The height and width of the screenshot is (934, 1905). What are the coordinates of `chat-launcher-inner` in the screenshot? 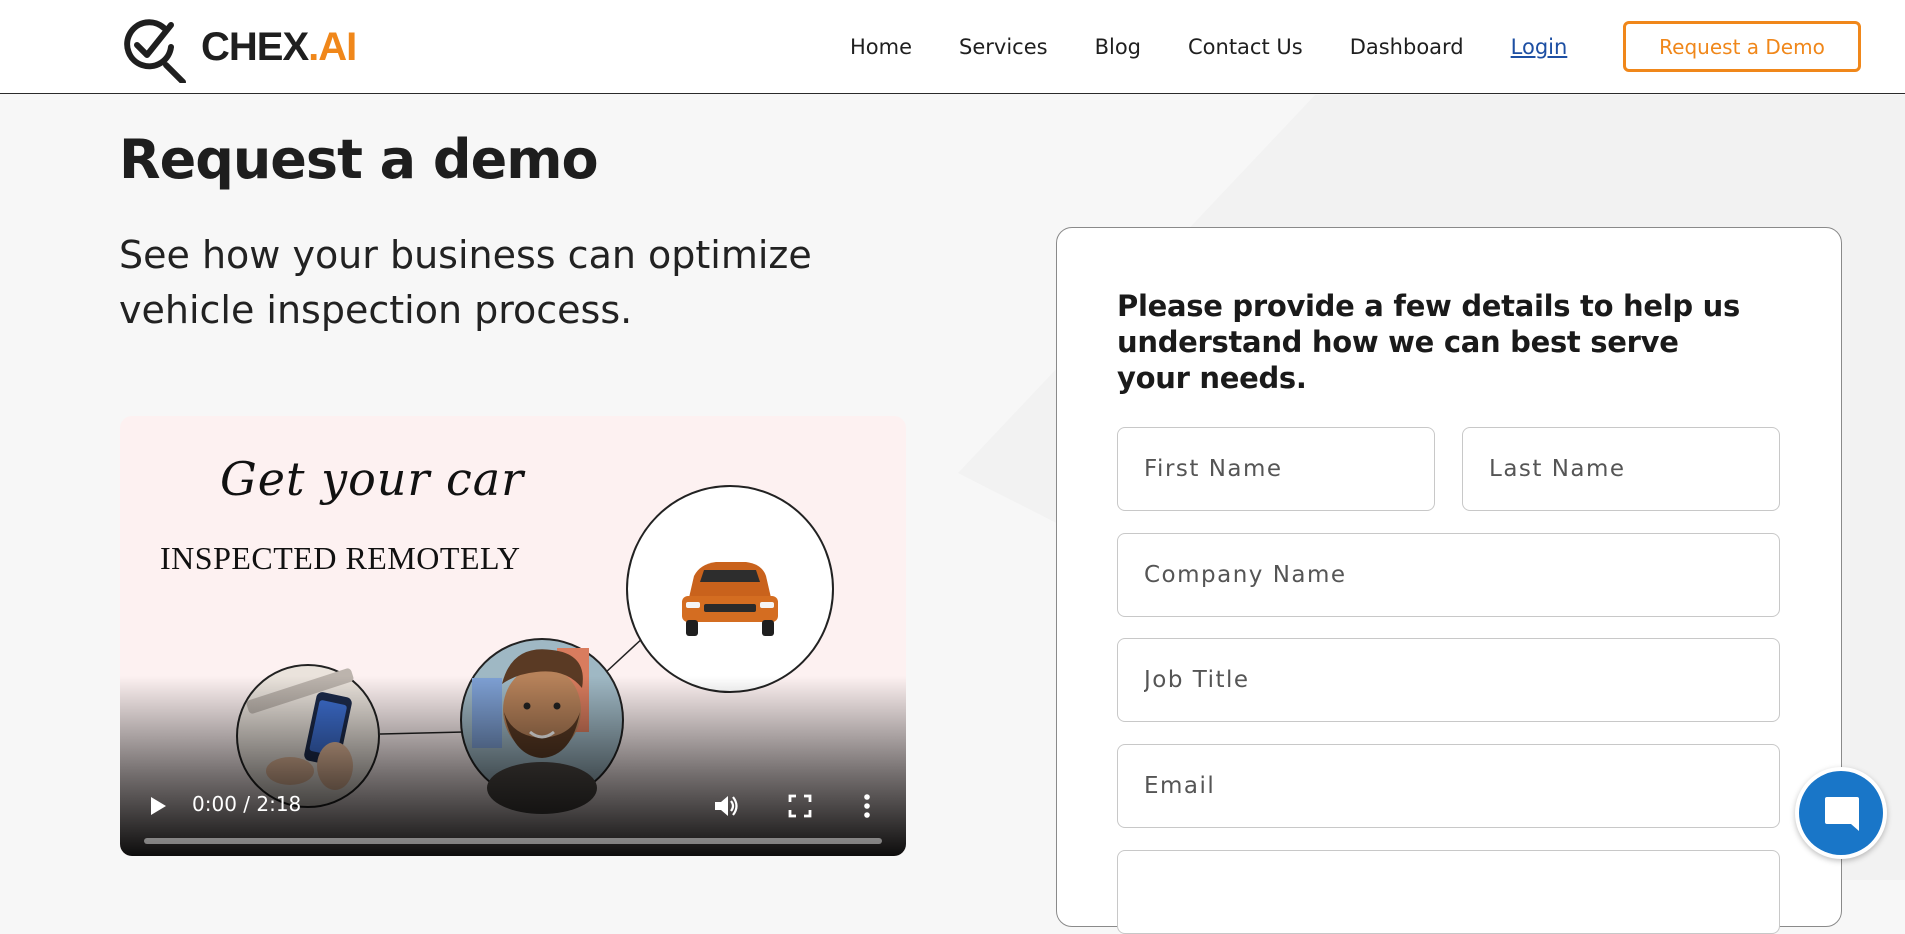 It's located at (1841, 813).